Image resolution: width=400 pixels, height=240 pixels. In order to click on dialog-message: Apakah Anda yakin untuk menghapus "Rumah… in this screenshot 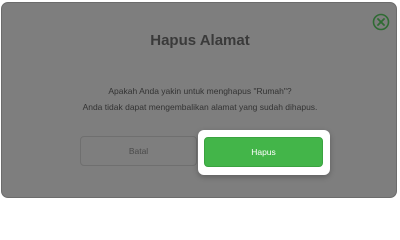, I will do `click(200, 99)`.